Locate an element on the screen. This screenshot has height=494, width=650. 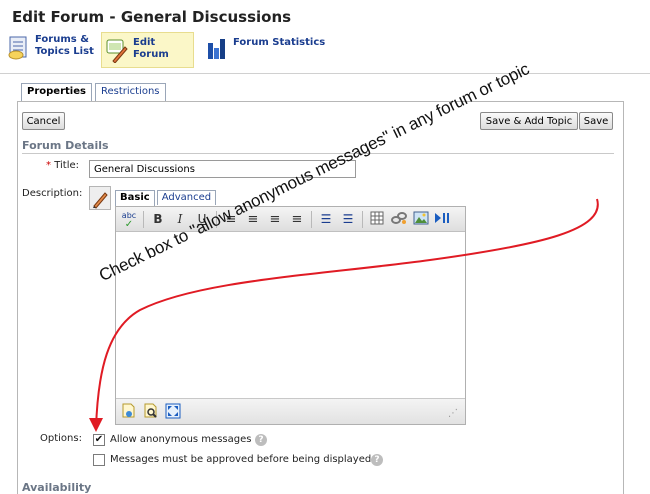
nav-edit-forum: Edit Forum is located at coordinates (147, 50).